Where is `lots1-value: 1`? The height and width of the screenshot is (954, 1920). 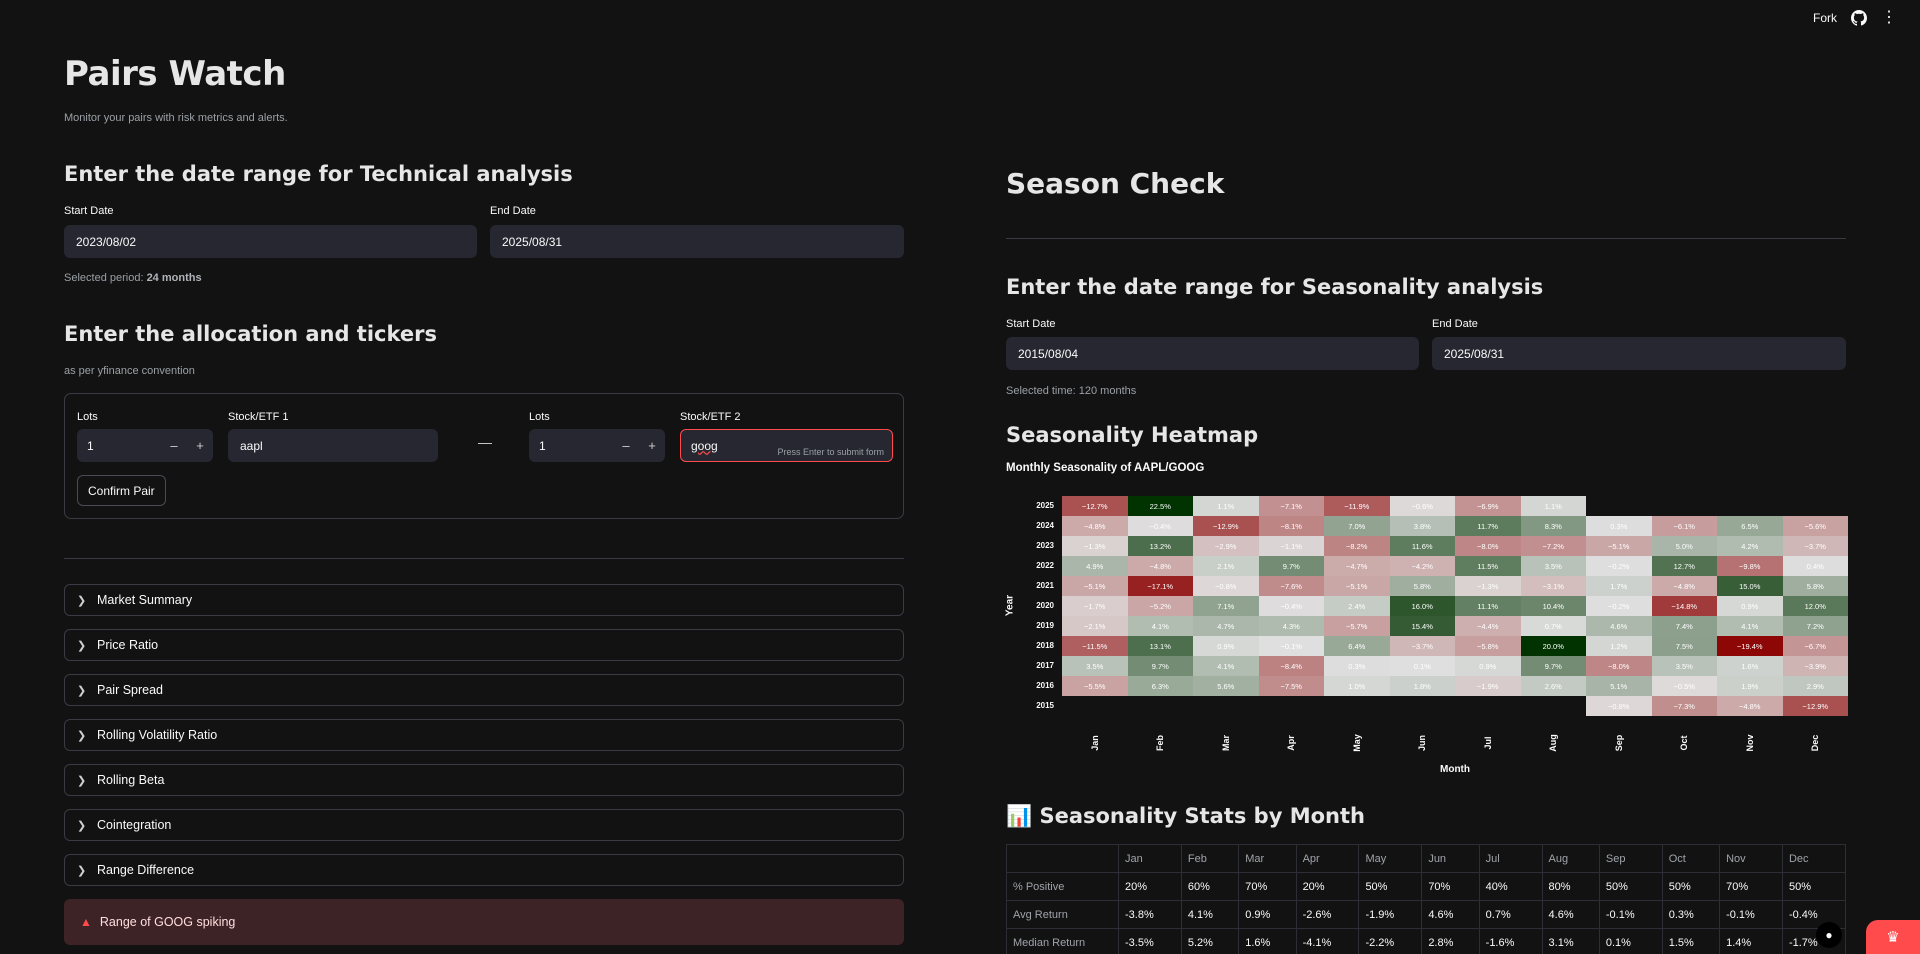
lots1-value: 1 is located at coordinates (119, 446).